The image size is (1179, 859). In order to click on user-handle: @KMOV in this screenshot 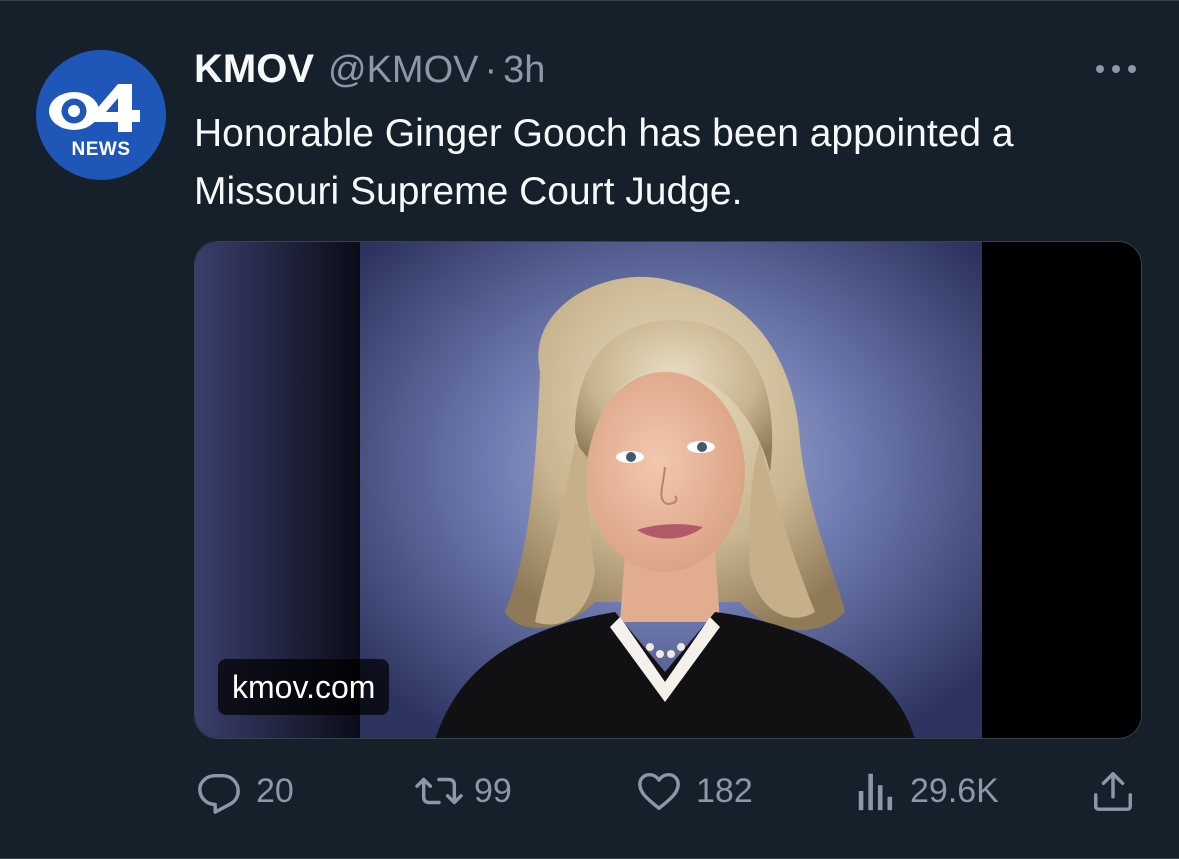, I will do `click(403, 70)`.